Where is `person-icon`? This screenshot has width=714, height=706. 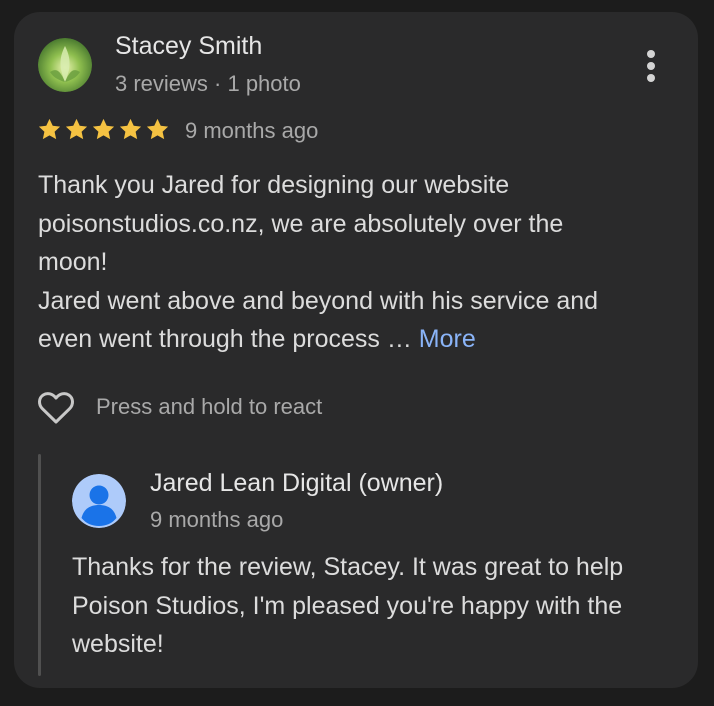
person-icon is located at coordinates (99, 501).